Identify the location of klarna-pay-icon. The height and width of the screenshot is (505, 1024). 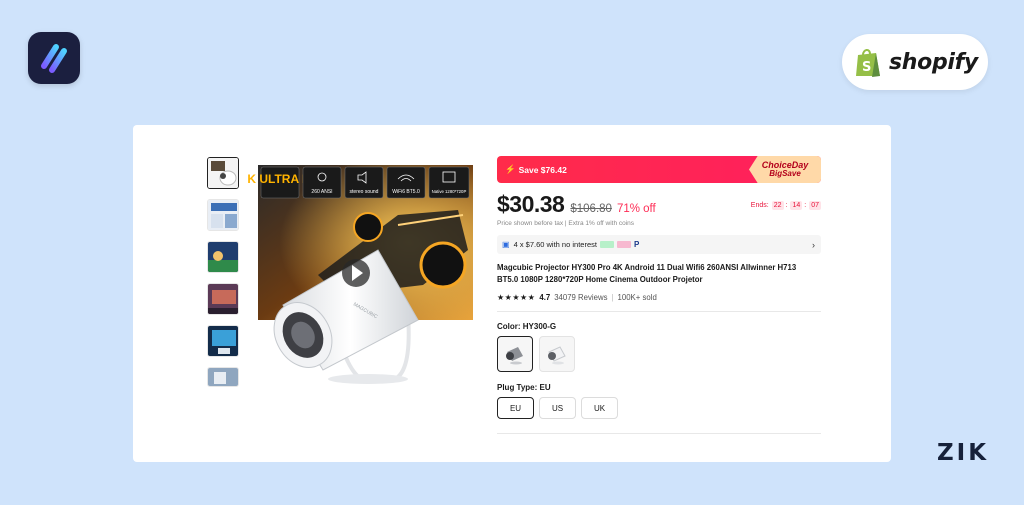
(606, 244).